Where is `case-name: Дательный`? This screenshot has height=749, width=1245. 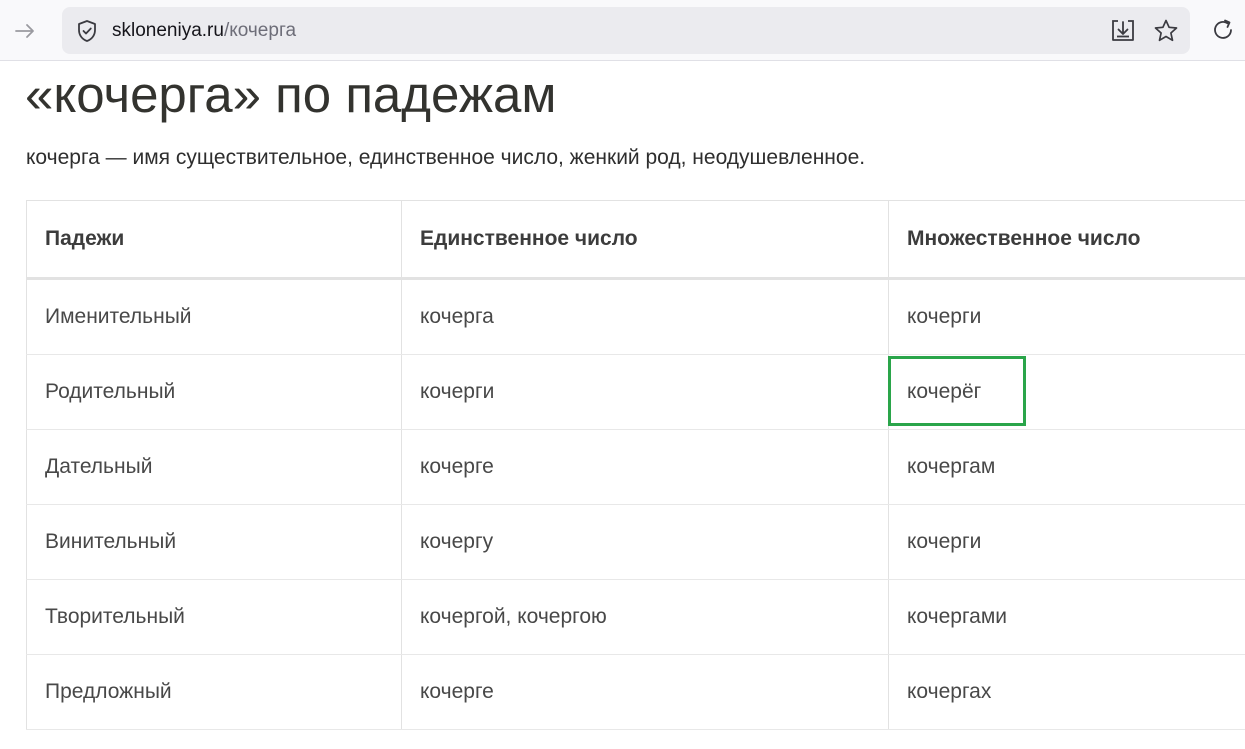 case-name: Дательный is located at coordinates (214, 467).